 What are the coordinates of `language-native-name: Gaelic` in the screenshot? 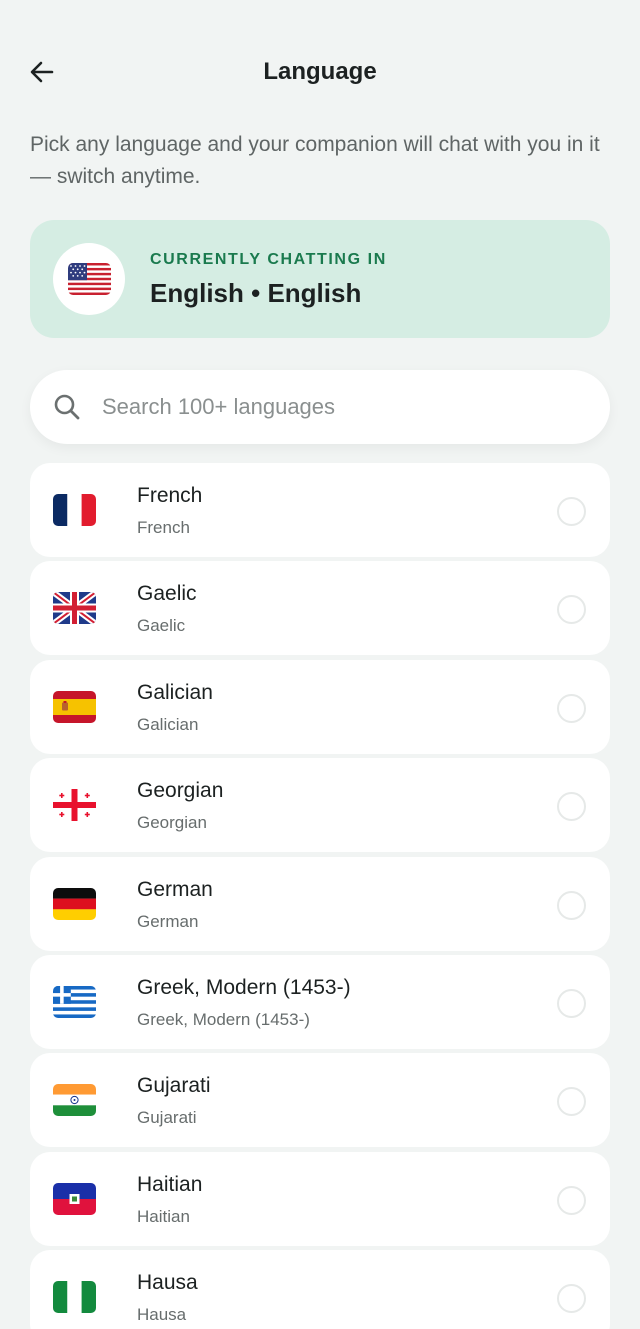 It's located at (161, 626).